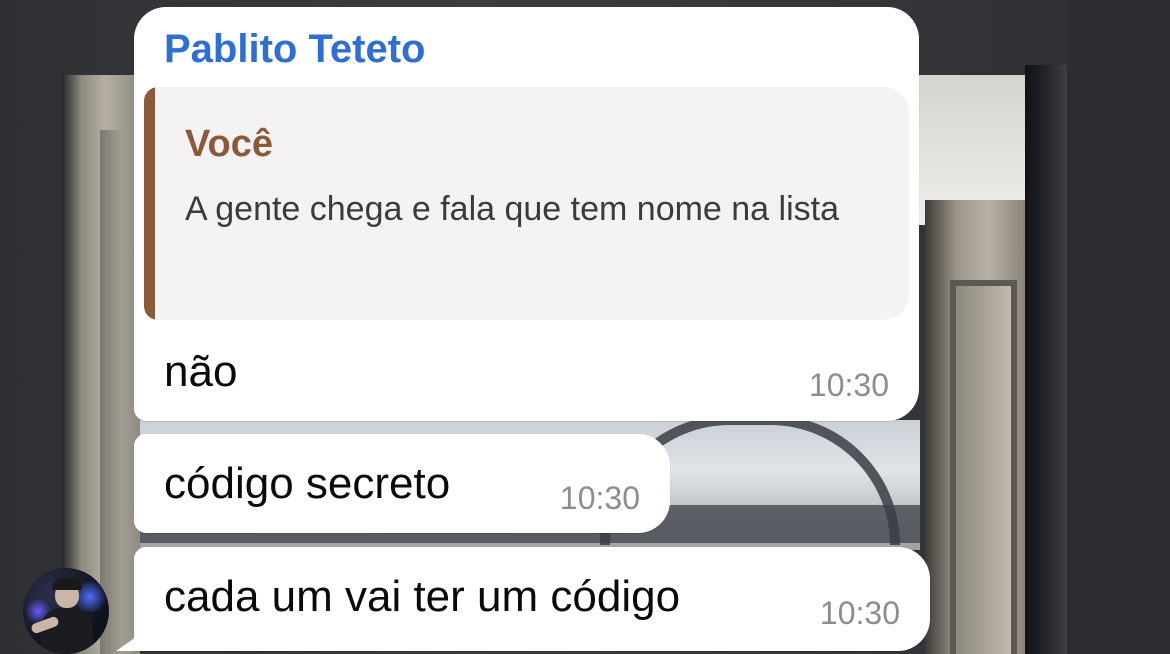 The height and width of the screenshot is (654, 1170). I want to click on wallpaper-right-wall, so click(1118, 327).